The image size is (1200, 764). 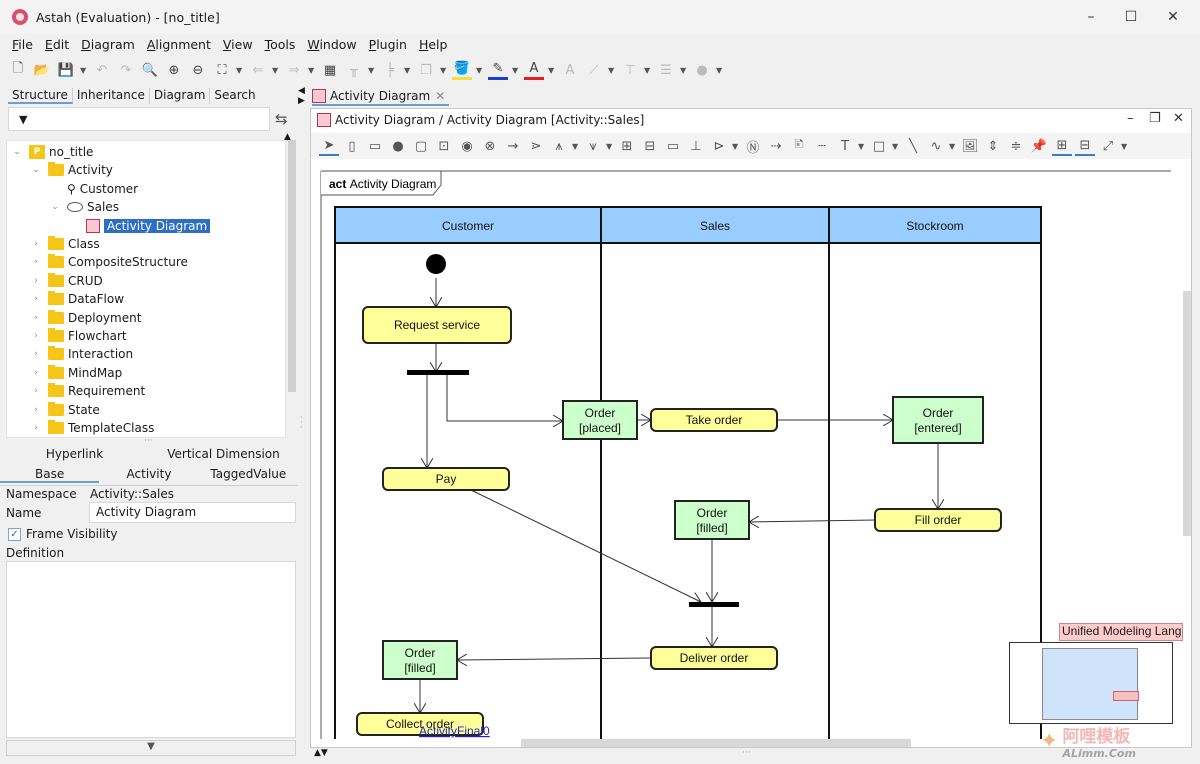 I want to click on frame-icon: ⊟, so click(x=1085, y=146).